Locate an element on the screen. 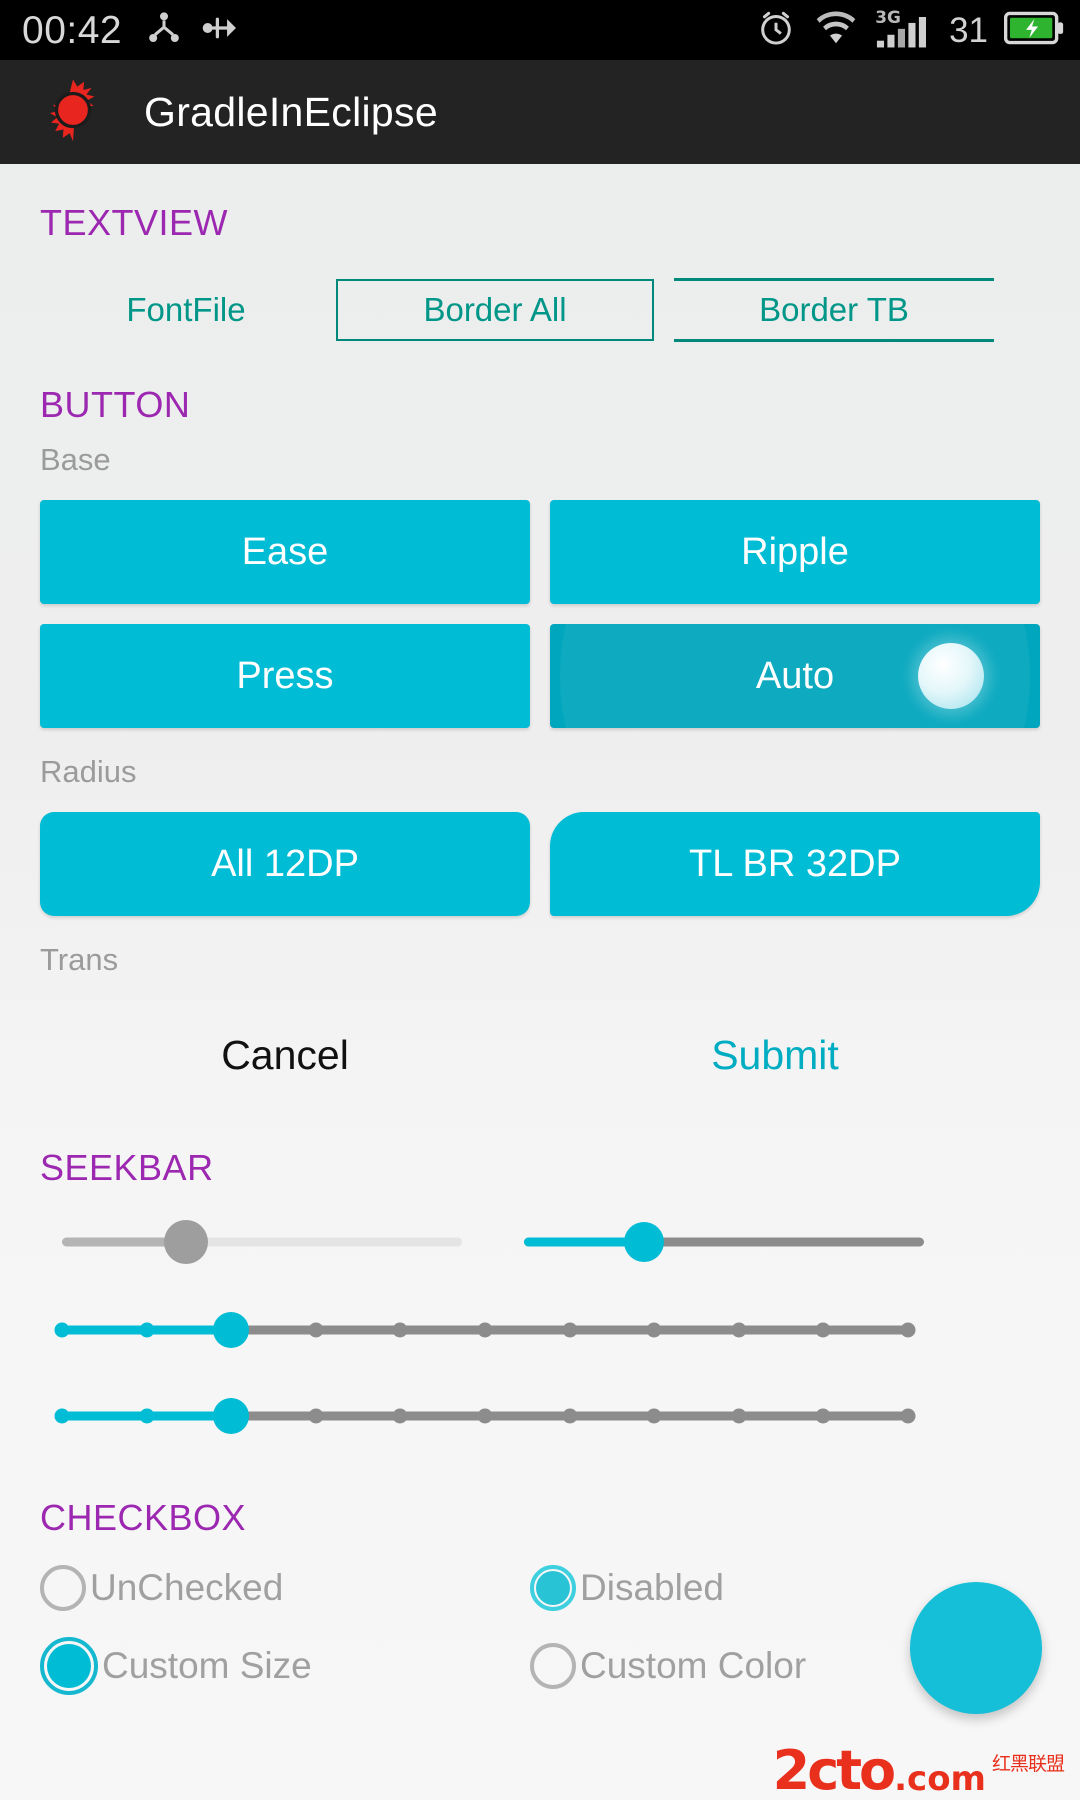 This screenshot has width=1080, height=1800. button-group-radius: All 12DP TL BR 32DP is located at coordinates (540, 864).